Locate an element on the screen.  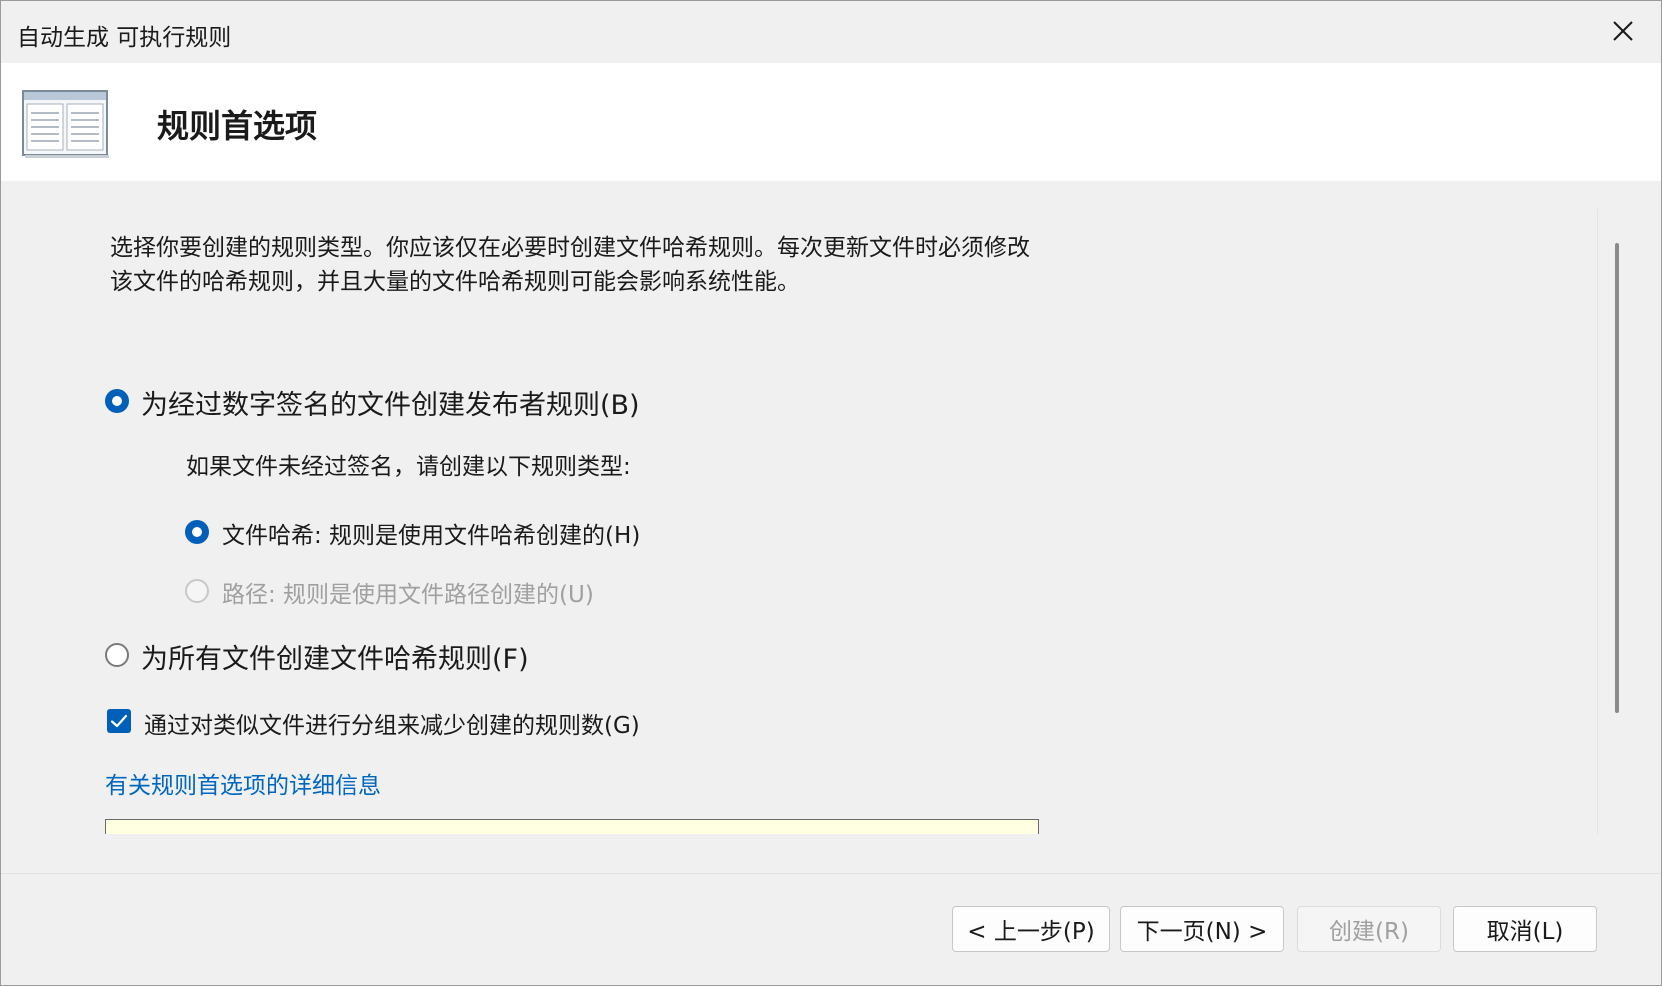
window-list-icon is located at coordinates (66, 124).